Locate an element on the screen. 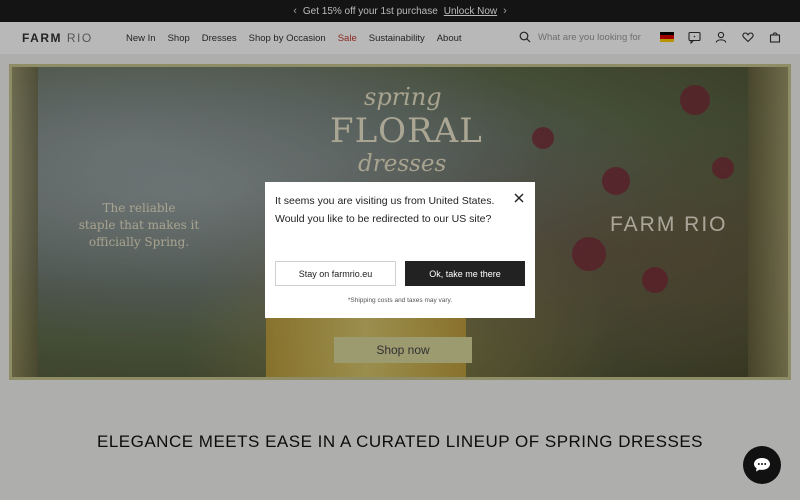 Image resolution: width=800 pixels, height=500 pixels. redirect-confirm-button: Ok, take me there is located at coordinates (465, 273).